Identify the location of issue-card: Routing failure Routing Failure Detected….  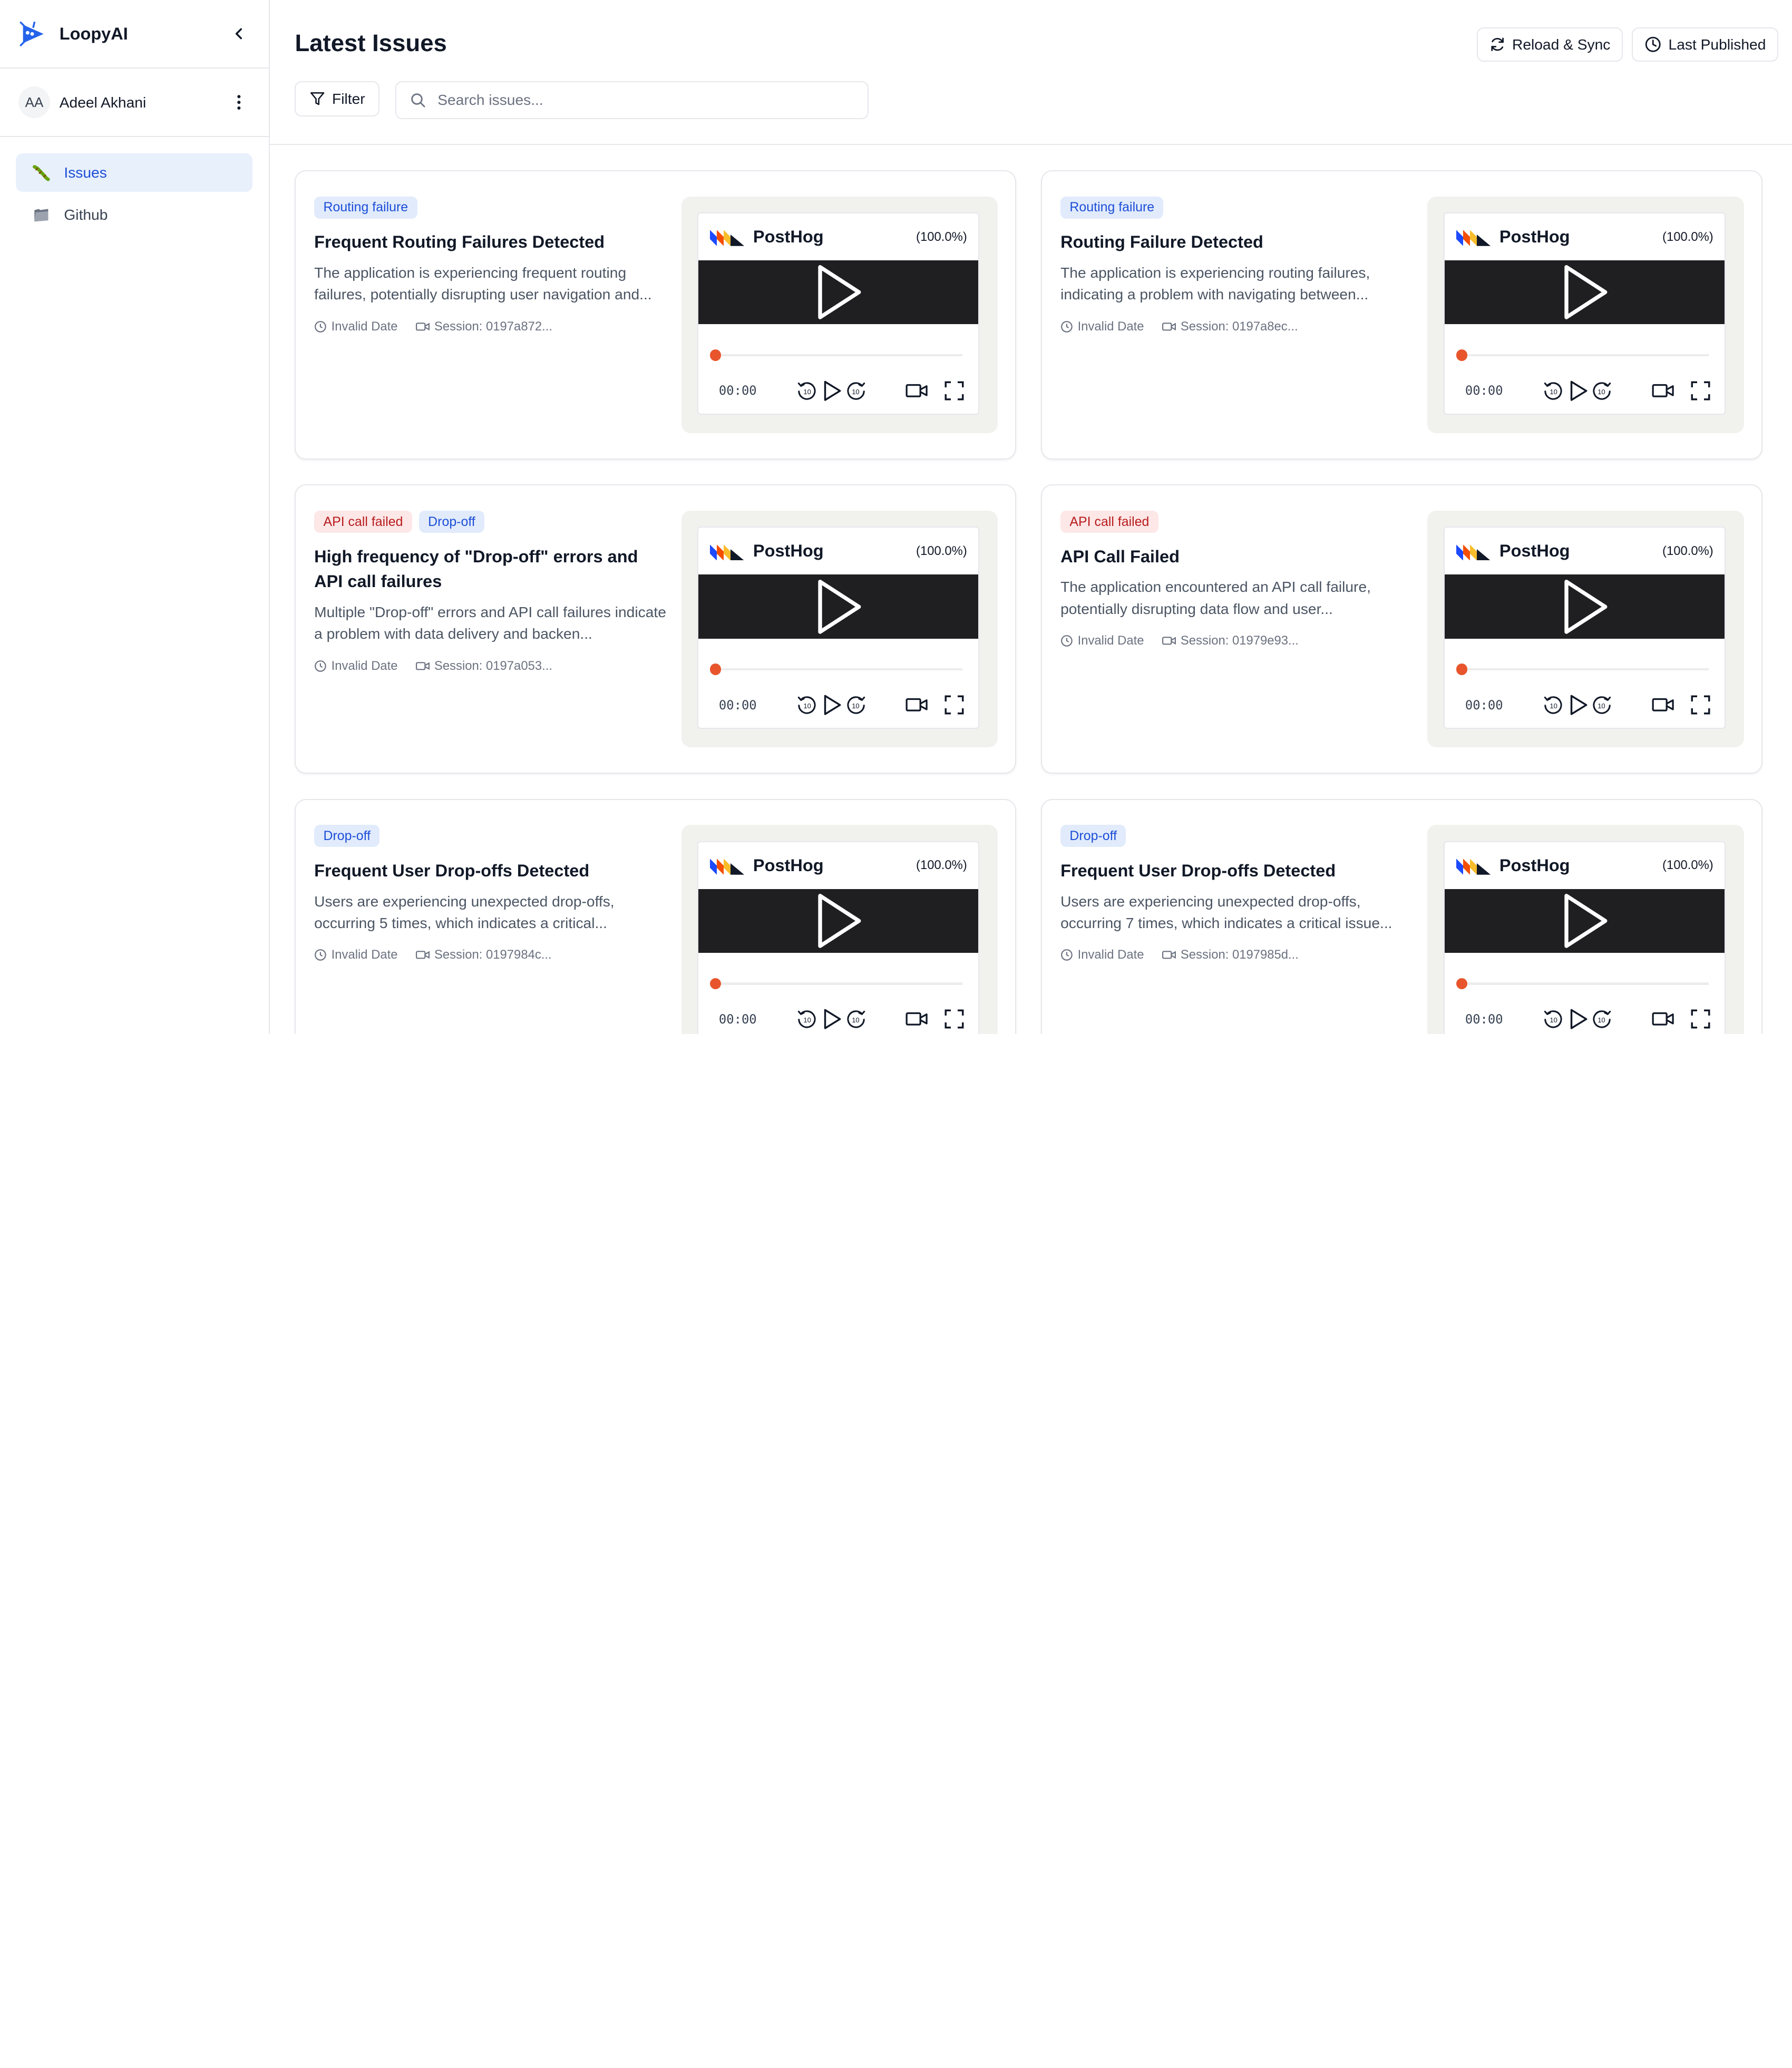
(1402, 315).